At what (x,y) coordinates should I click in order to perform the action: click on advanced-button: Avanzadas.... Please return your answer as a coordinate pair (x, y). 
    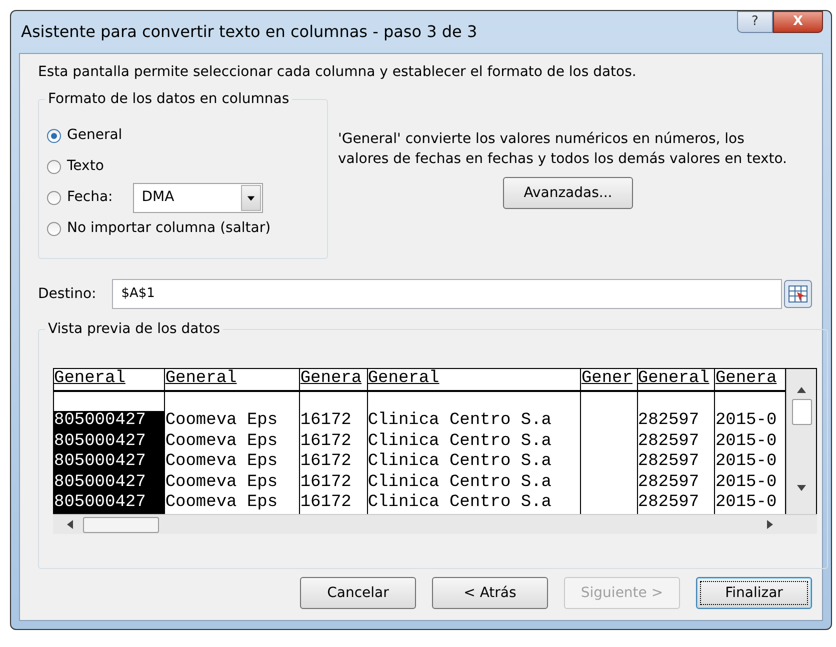
    Looking at the image, I should click on (568, 193).